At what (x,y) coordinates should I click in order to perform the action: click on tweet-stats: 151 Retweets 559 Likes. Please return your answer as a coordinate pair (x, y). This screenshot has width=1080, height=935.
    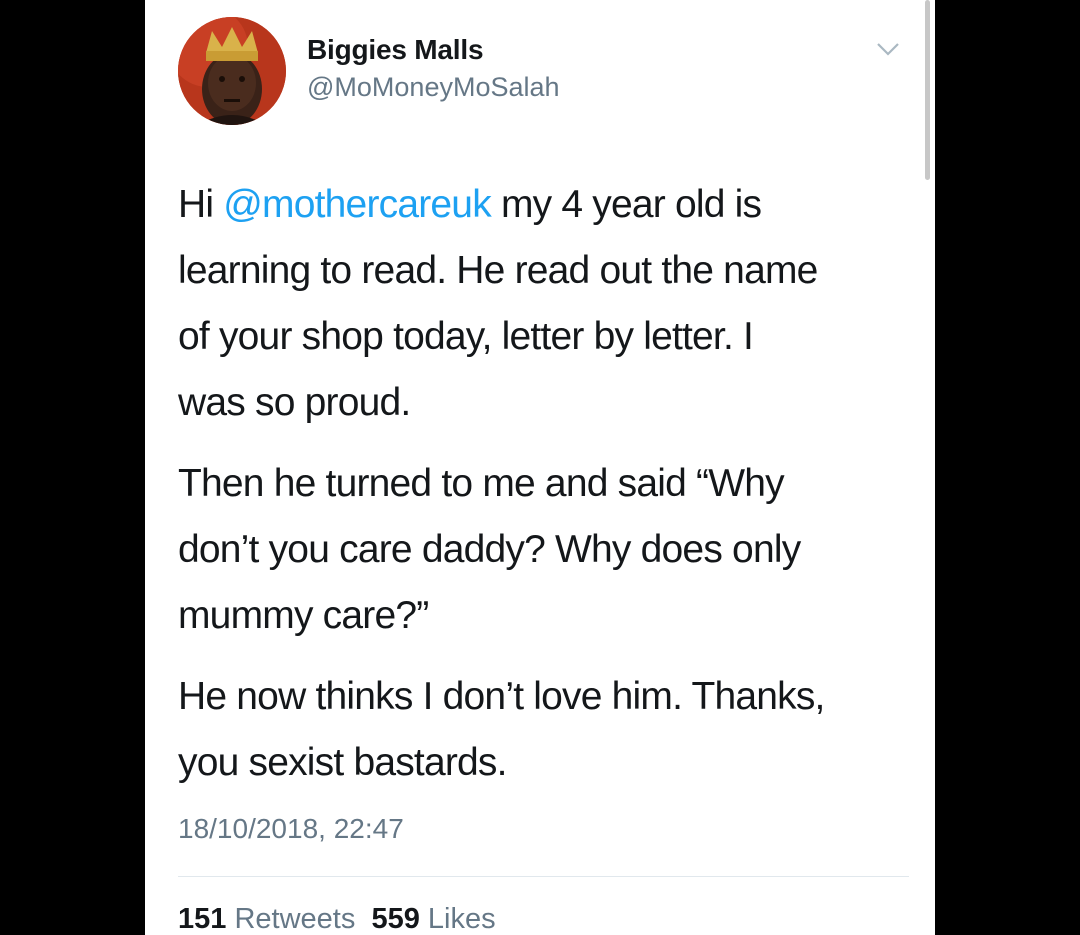
    Looking at the image, I should click on (337, 919).